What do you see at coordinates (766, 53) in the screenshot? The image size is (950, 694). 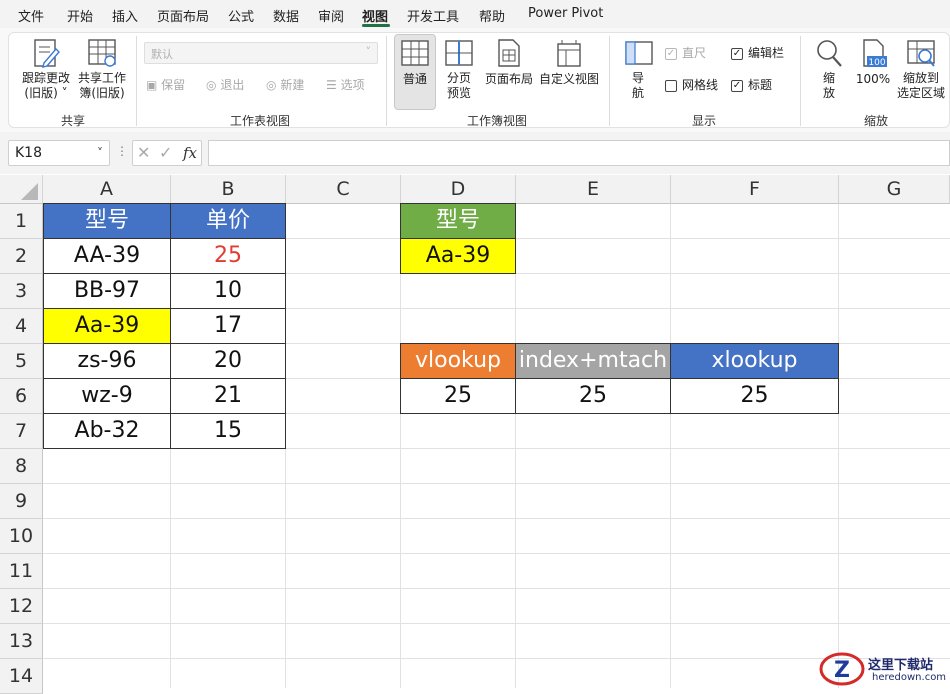 I see `formula-bar-label: 编辑栏` at bounding box center [766, 53].